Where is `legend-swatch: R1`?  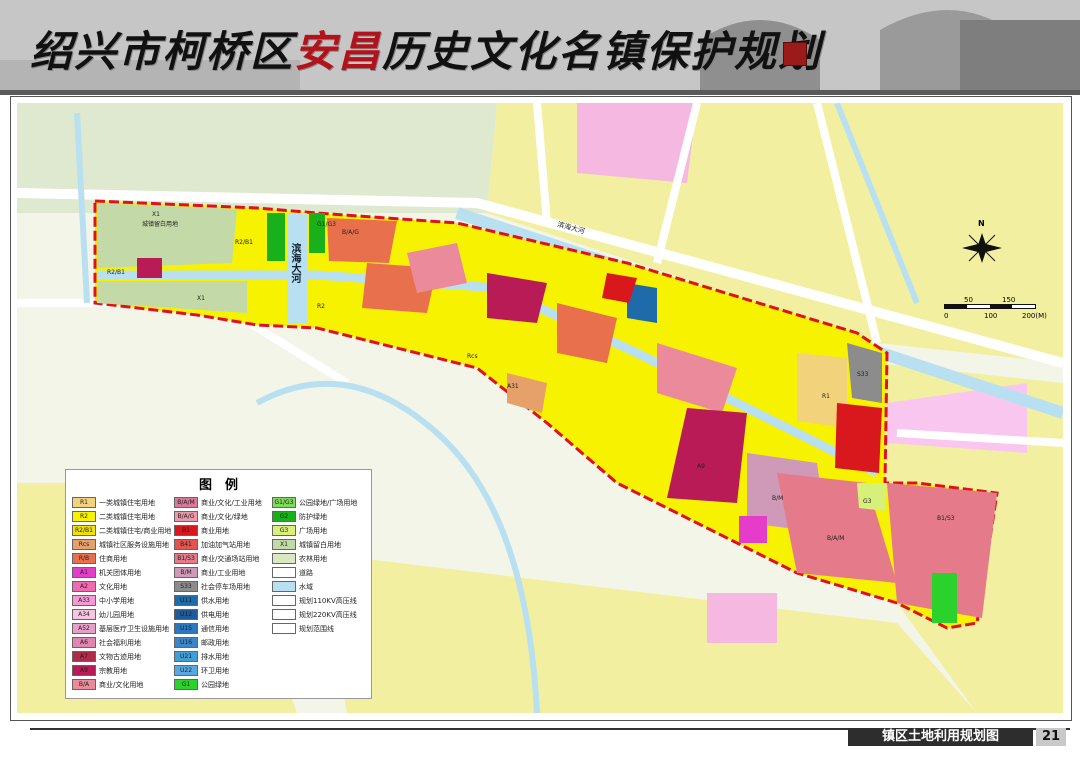 legend-swatch: R1 is located at coordinates (84, 502).